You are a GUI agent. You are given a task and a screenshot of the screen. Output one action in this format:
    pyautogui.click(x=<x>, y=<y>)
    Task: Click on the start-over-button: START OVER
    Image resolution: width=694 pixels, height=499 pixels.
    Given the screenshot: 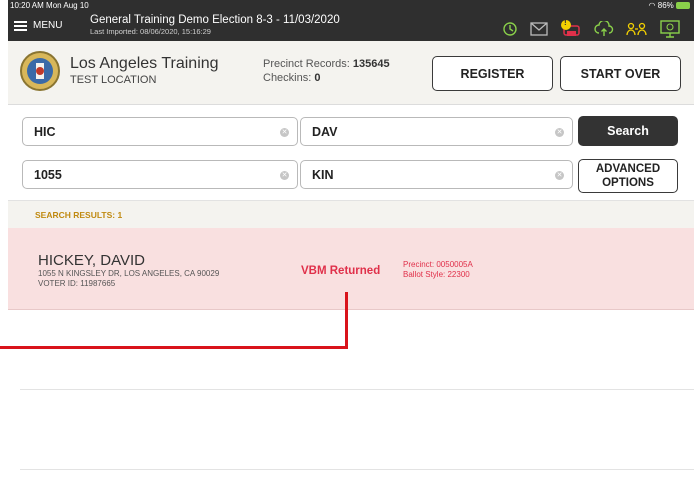 What is the action you would take?
    pyautogui.click(x=620, y=73)
    